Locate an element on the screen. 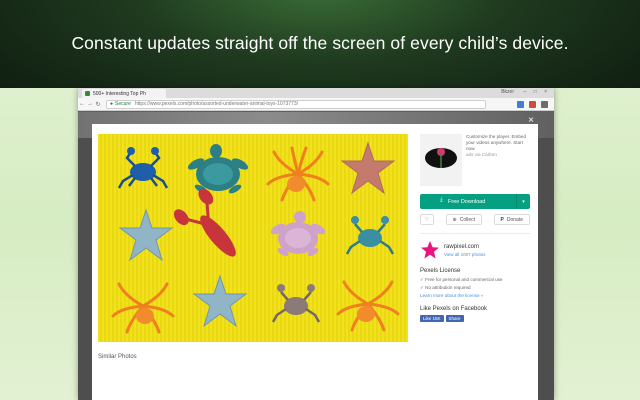 The width and height of the screenshot is (640, 400). license-link: Learn more about the license » is located at coordinates (475, 295).